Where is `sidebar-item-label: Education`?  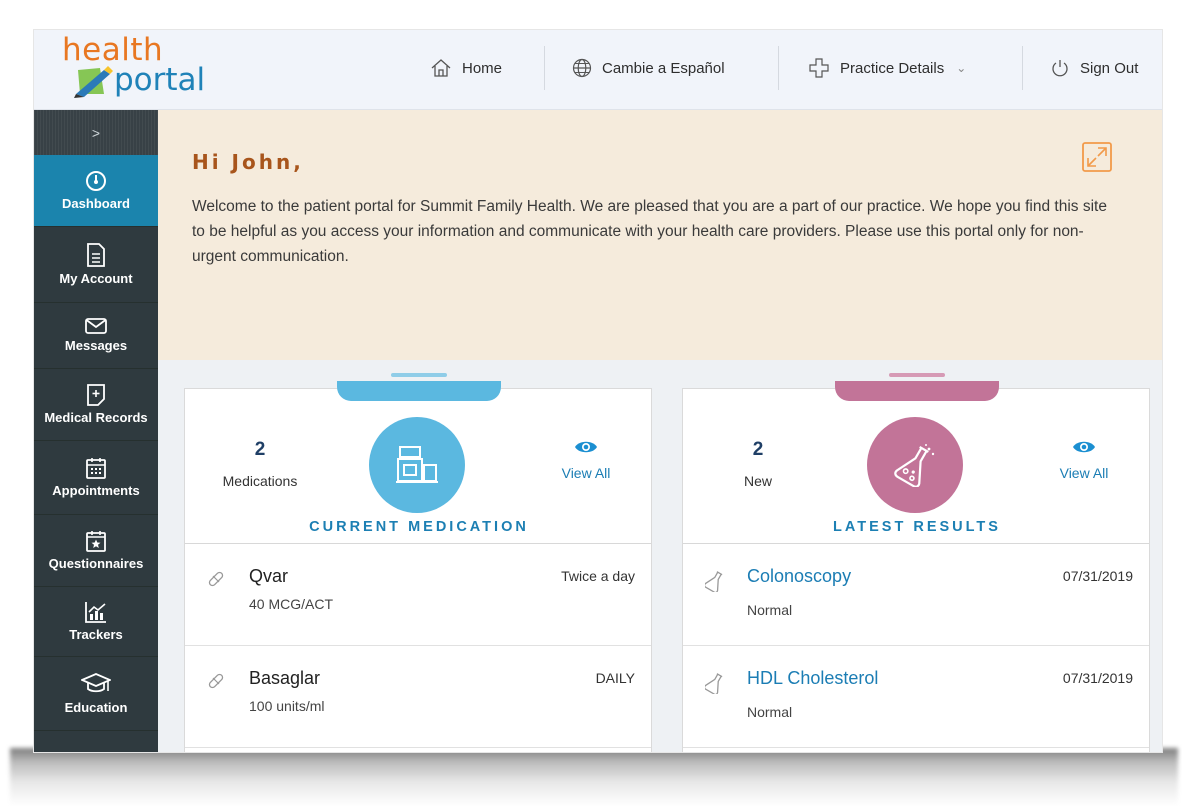 sidebar-item-label: Education is located at coordinates (96, 707).